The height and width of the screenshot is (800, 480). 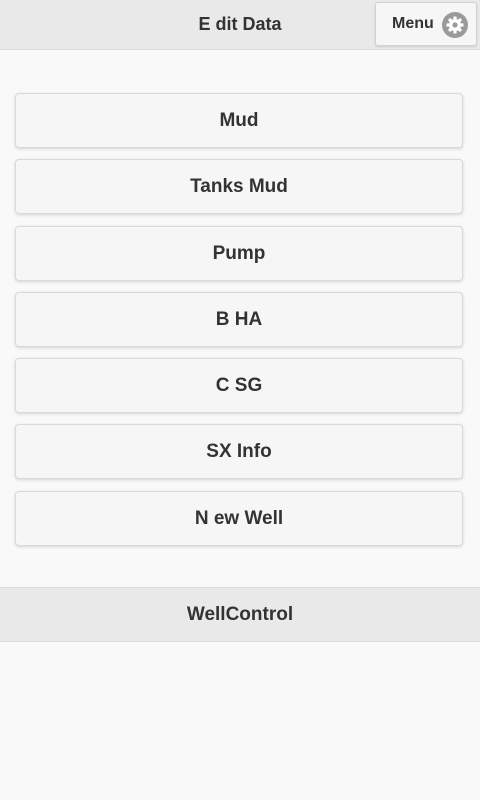 What do you see at coordinates (413, 23) in the screenshot?
I see `menu-label: Menu` at bounding box center [413, 23].